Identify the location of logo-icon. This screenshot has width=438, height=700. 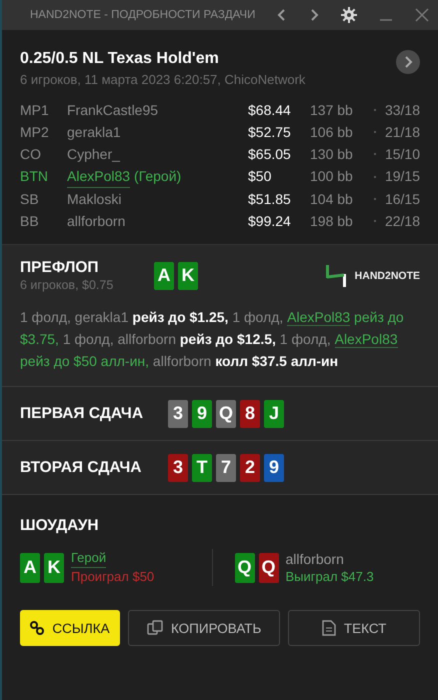
(335, 275).